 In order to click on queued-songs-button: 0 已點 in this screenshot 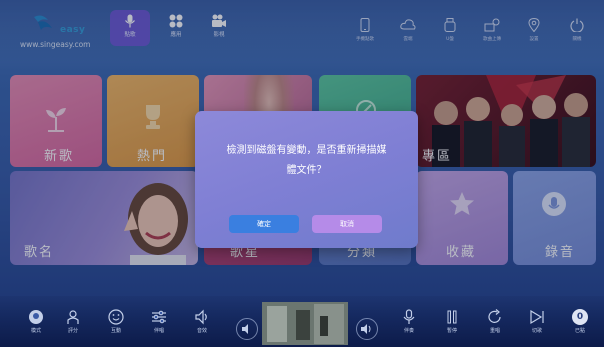, I will do `click(580, 321)`.